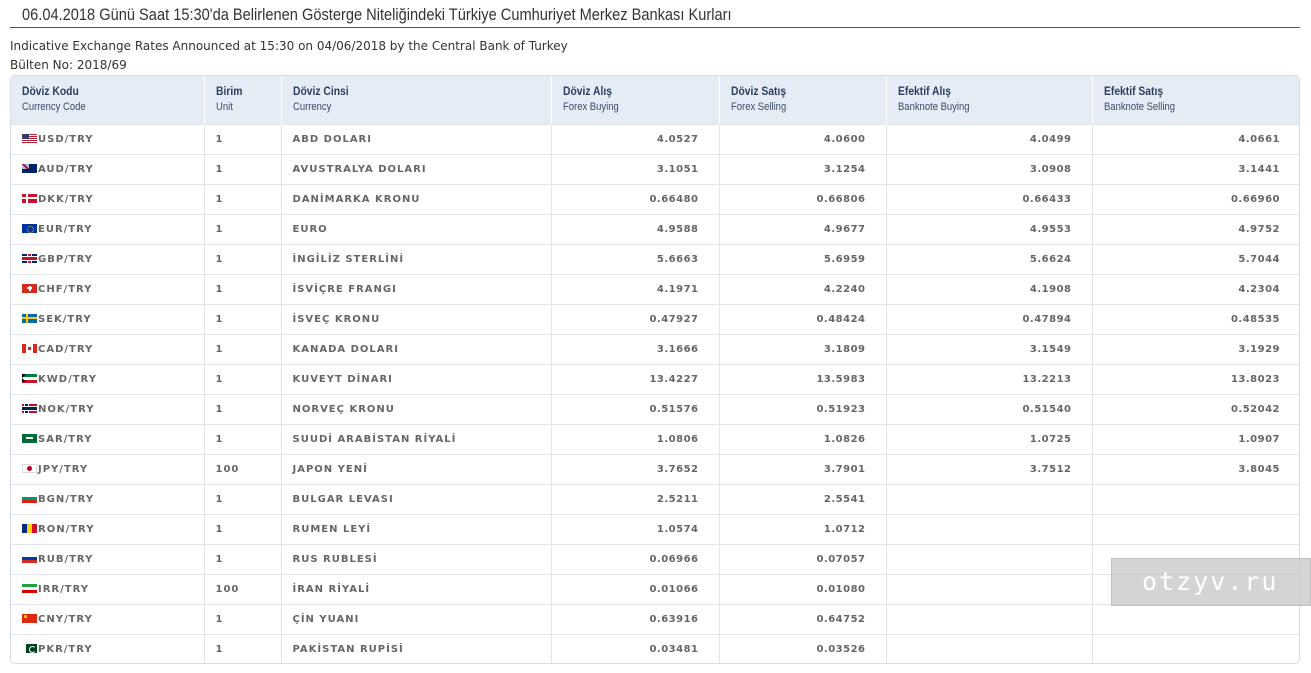 This screenshot has width=1311, height=673. Describe the element at coordinates (803, 228) in the screenshot. I see `cell-forex-selling: 4.9677` at that location.